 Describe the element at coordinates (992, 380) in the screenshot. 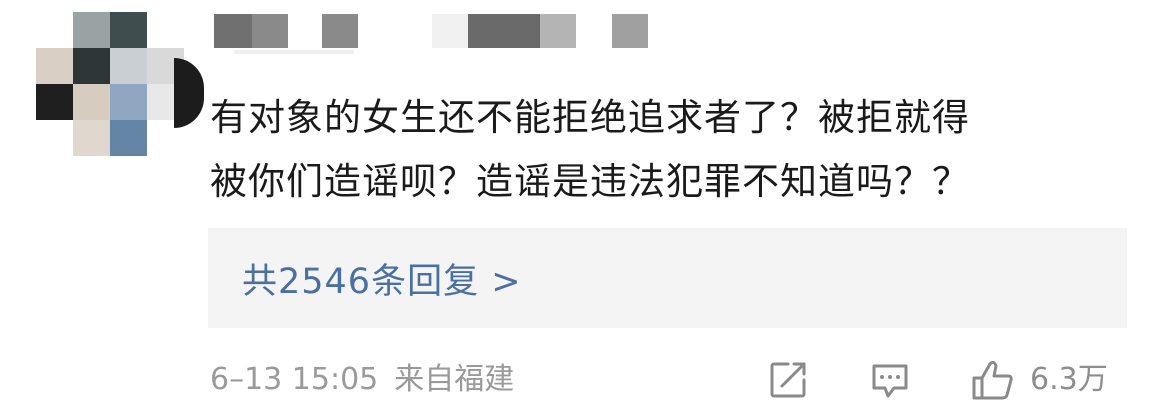

I see `thumbs-up-icon` at that location.